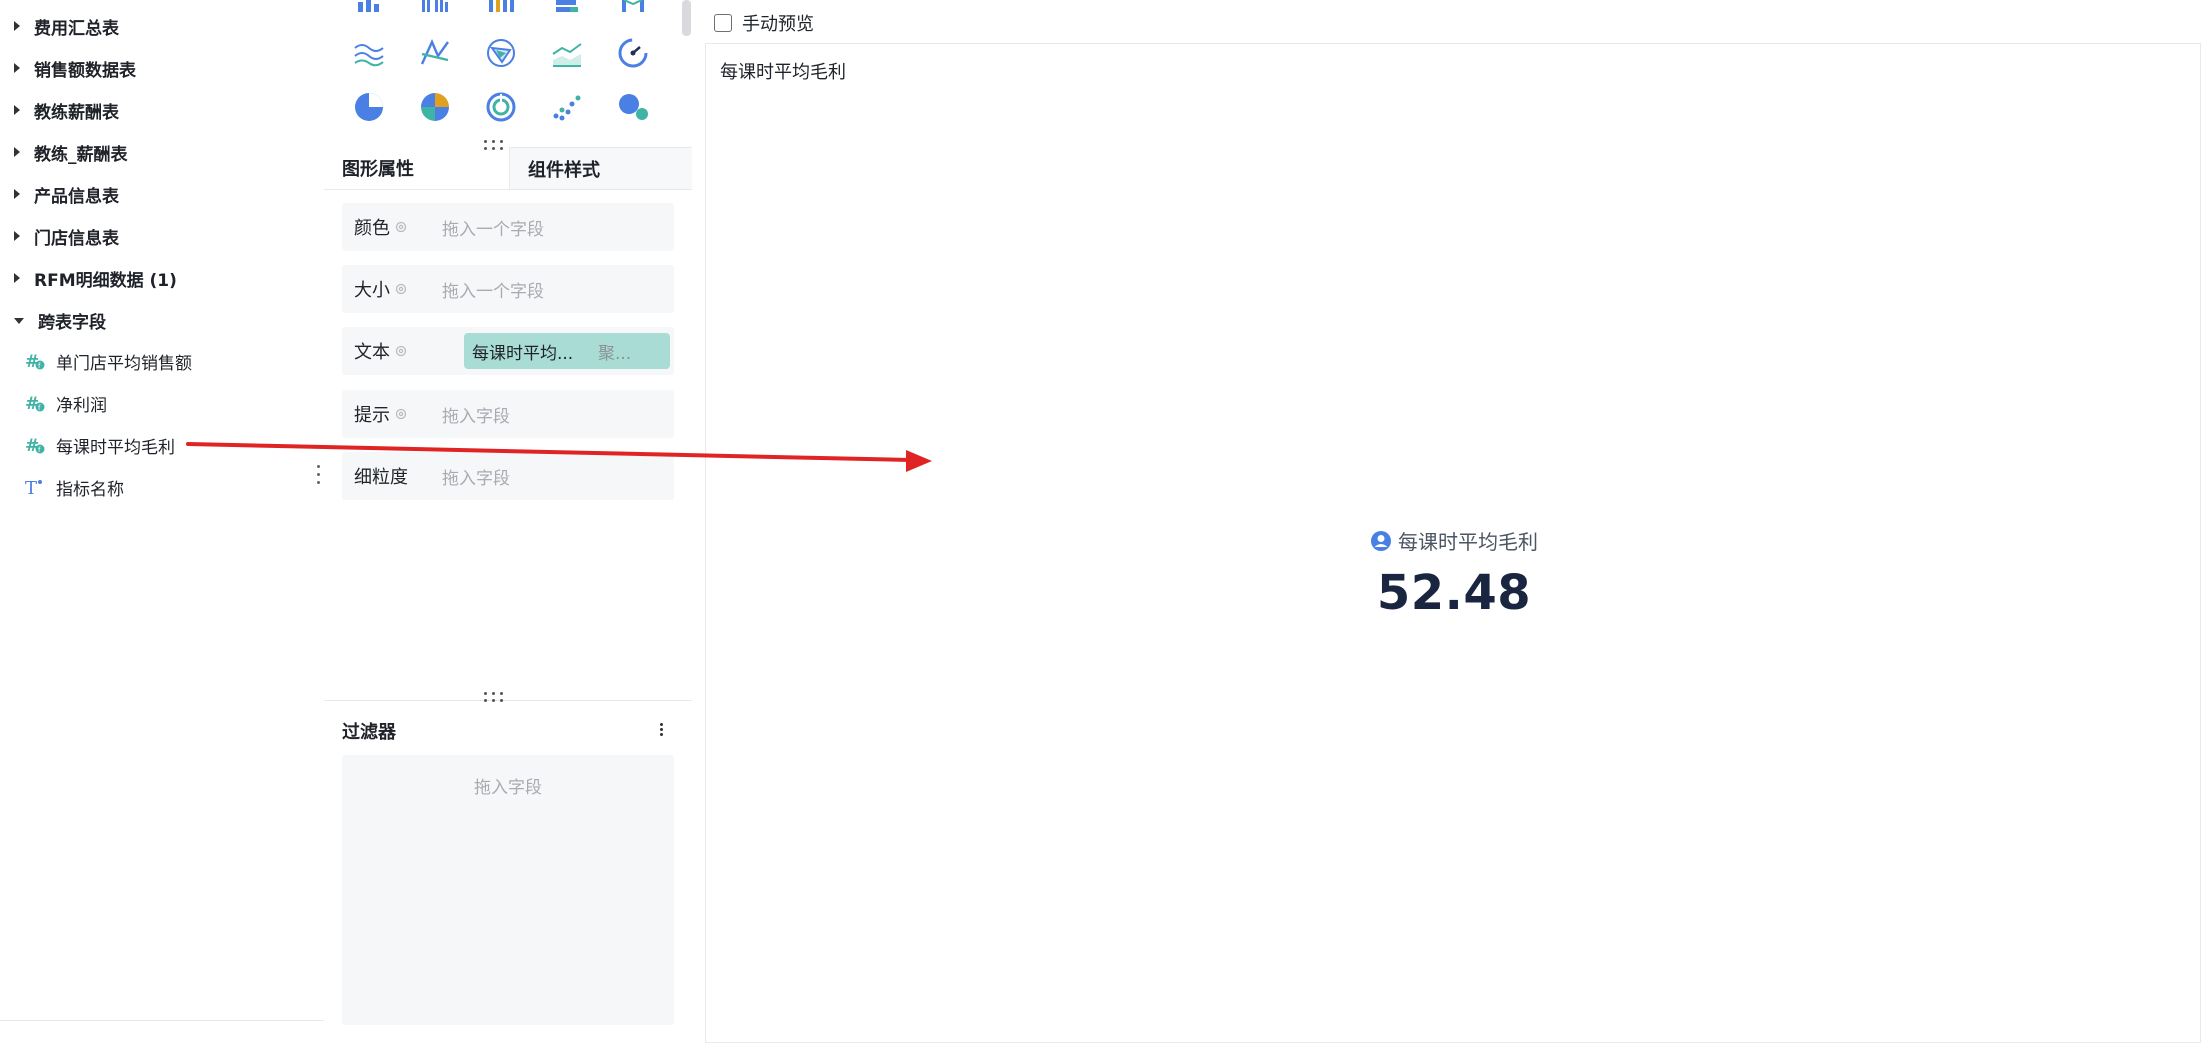  What do you see at coordinates (508, 890) in the screenshot?
I see `filter-drop-zone: 拖入字段` at bounding box center [508, 890].